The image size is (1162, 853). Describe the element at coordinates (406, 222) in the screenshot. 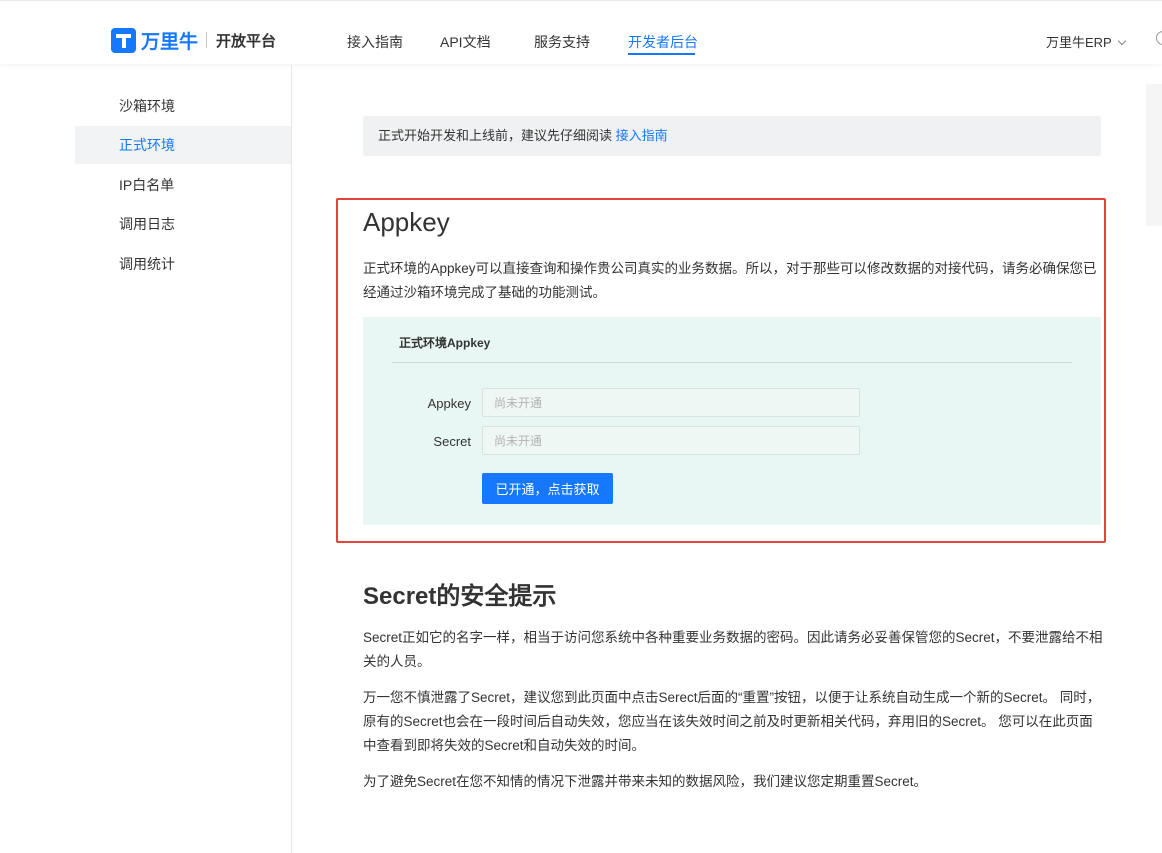

I see `appkey-heading: Appkey` at that location.